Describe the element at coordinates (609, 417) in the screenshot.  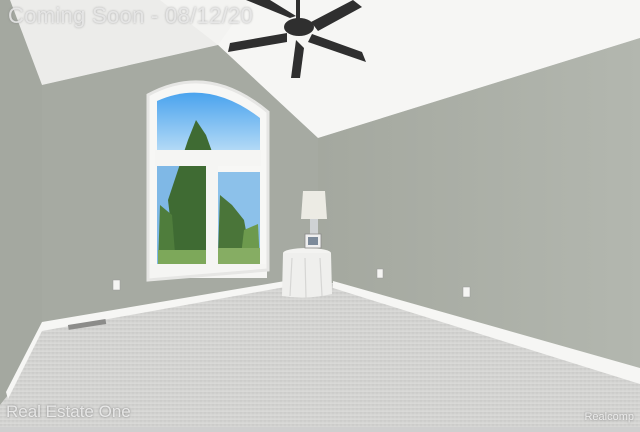
I see `site-watermark: Realcomp` at that location.